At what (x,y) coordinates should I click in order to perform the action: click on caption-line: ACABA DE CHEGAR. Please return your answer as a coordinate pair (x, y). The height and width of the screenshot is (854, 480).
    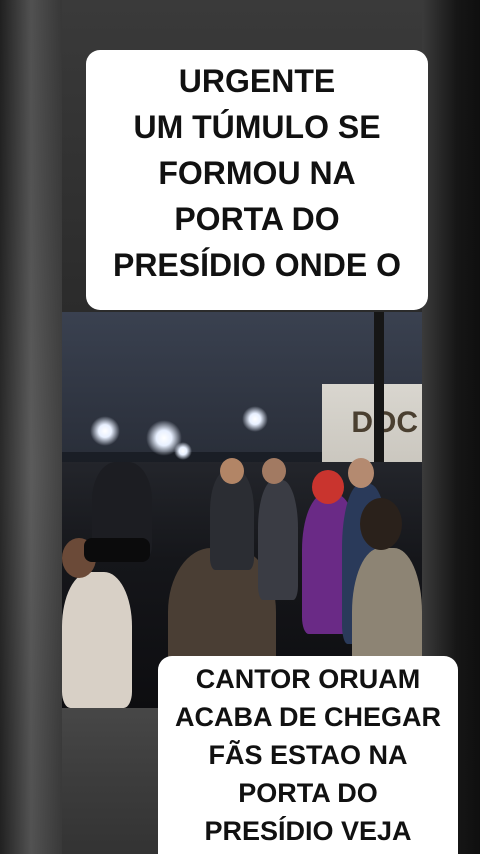
    Looking at the image, I should click on (307, 717).